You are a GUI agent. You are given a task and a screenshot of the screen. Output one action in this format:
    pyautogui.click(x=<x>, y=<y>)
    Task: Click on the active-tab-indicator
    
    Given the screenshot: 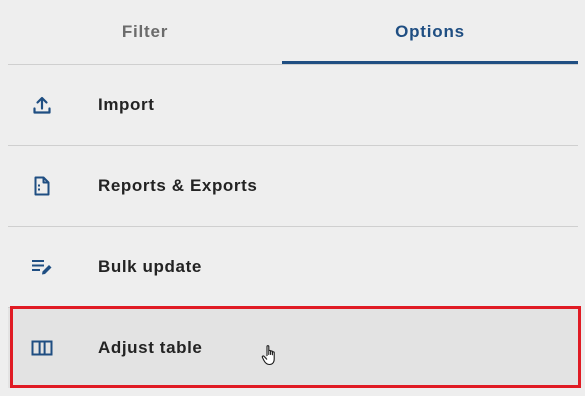 What is the action you would take?
    pyautogui.click(x=430, y=62)
    